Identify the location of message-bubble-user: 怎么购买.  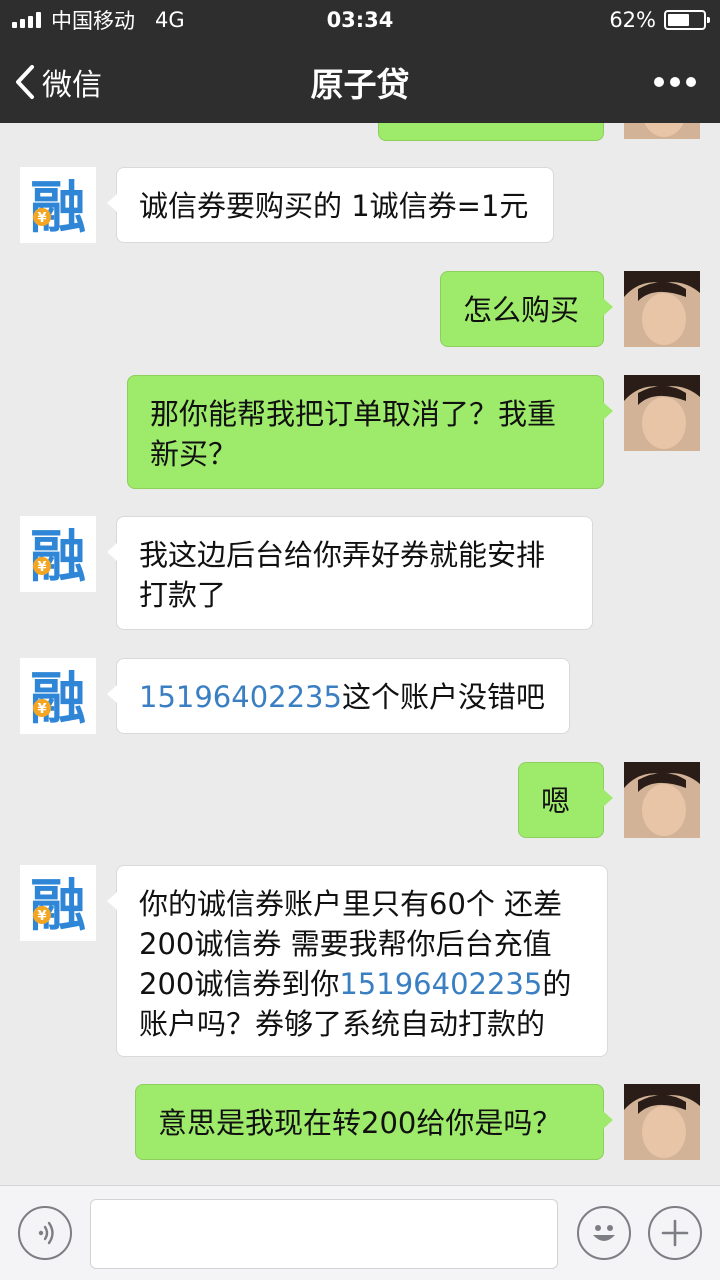
(526, 309).